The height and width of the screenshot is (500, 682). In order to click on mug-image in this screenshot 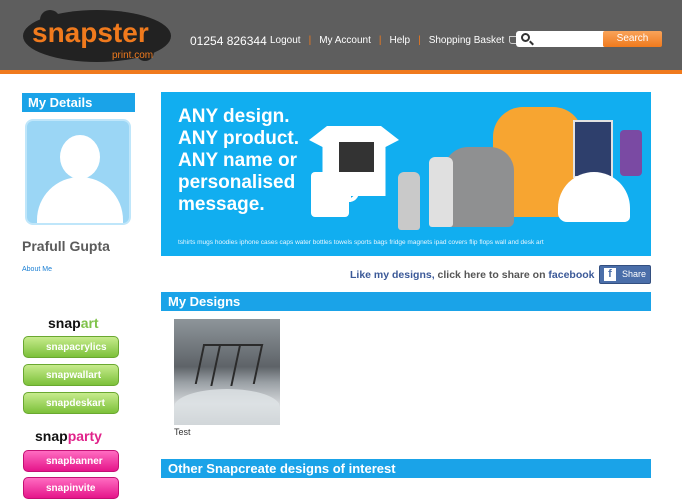, I will do `click(330, 194)`.